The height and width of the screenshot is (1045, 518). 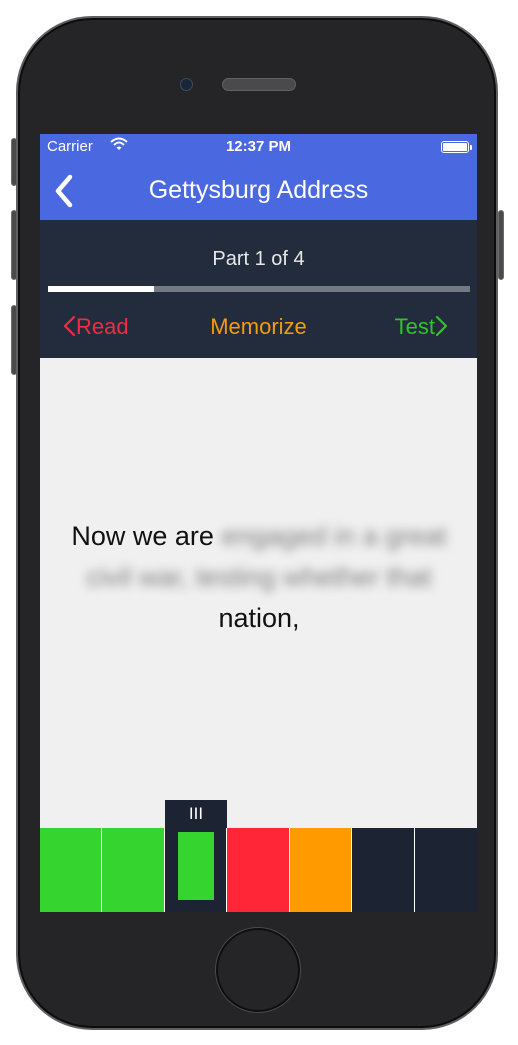 I want to click on camera-icon, so click(x=186, y=84).